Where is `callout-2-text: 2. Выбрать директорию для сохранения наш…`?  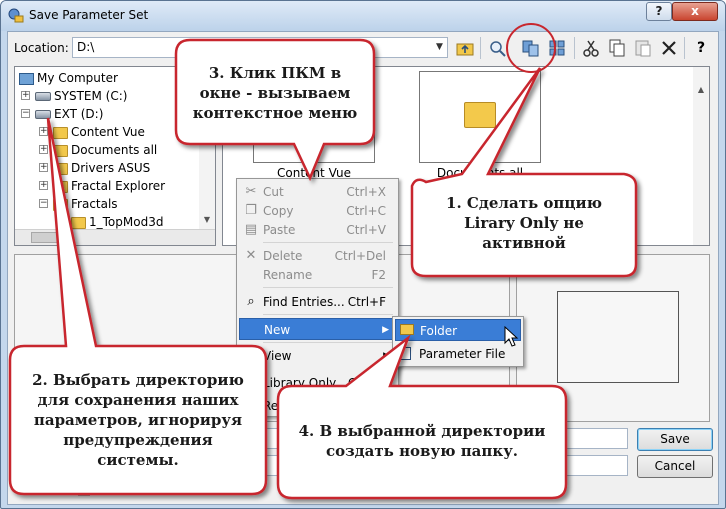 callout-2-text: 2. Выбрать директорию для сохранения наш… is located at coordinates (138, 420).